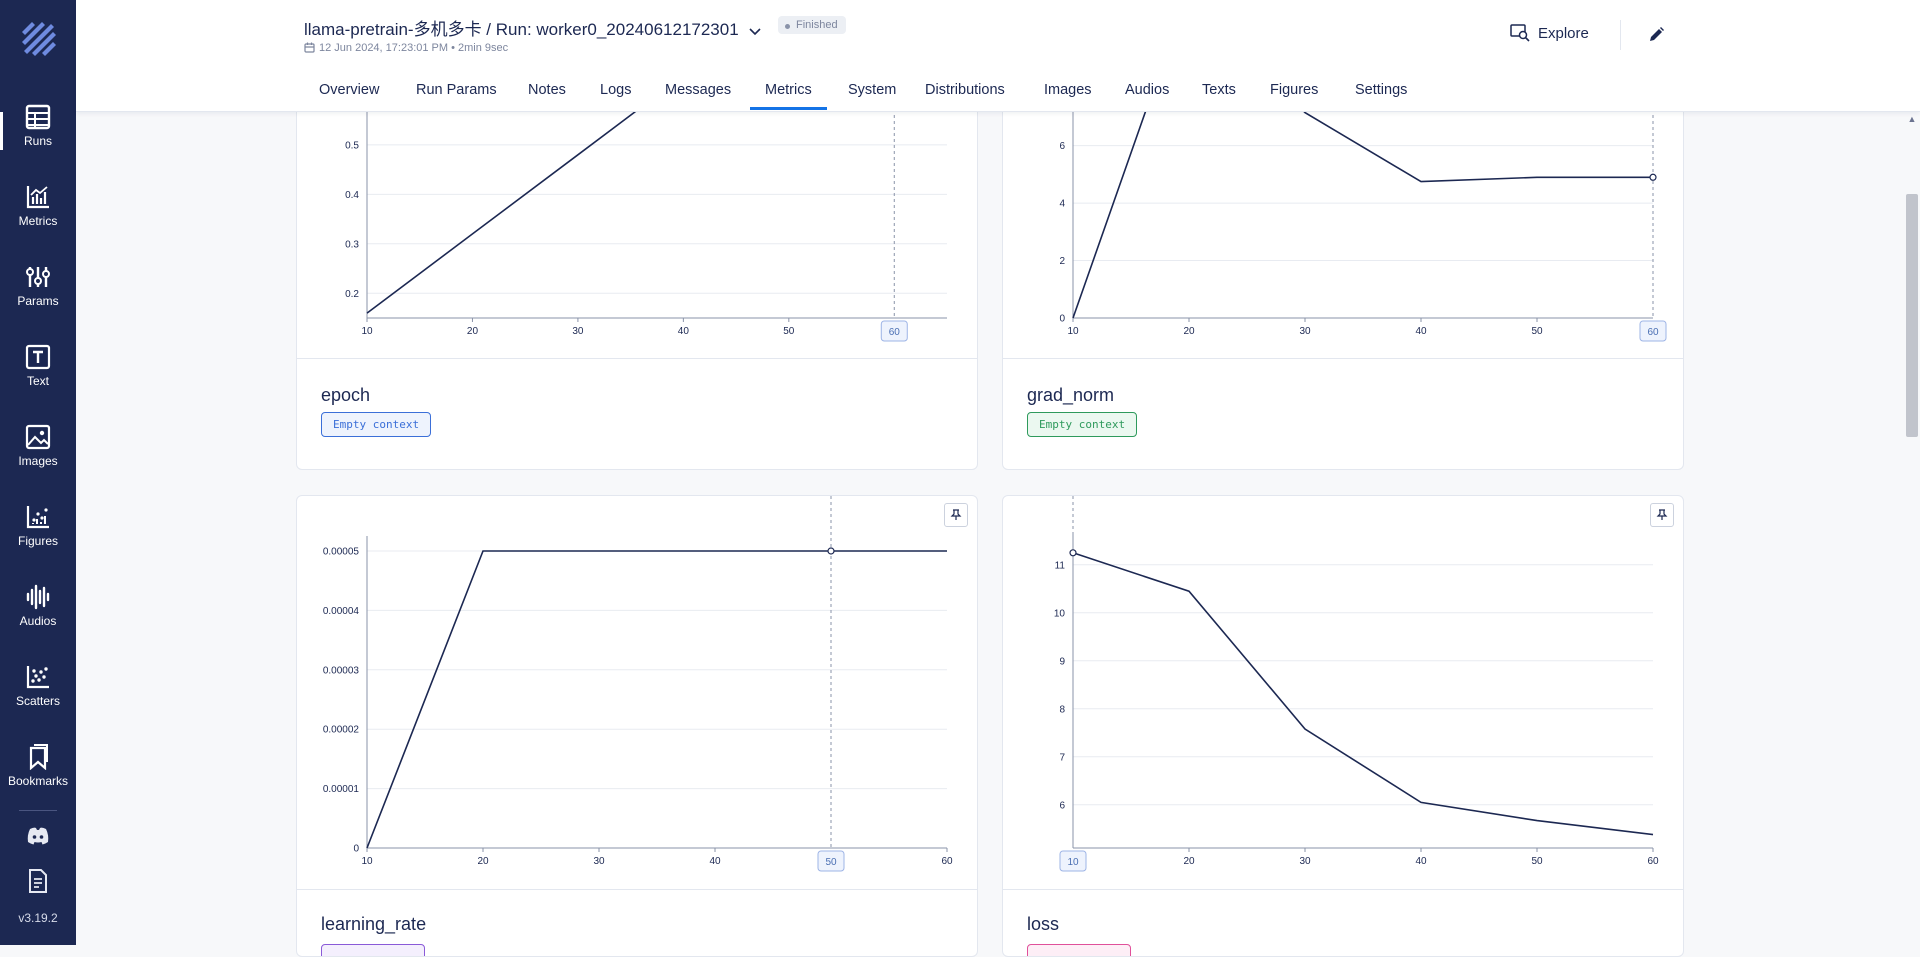 This screenshot has height=957, width=1920. Describe the element at coordinates (1520, 33) in the screenshot. I see `explore-icon` at that location.